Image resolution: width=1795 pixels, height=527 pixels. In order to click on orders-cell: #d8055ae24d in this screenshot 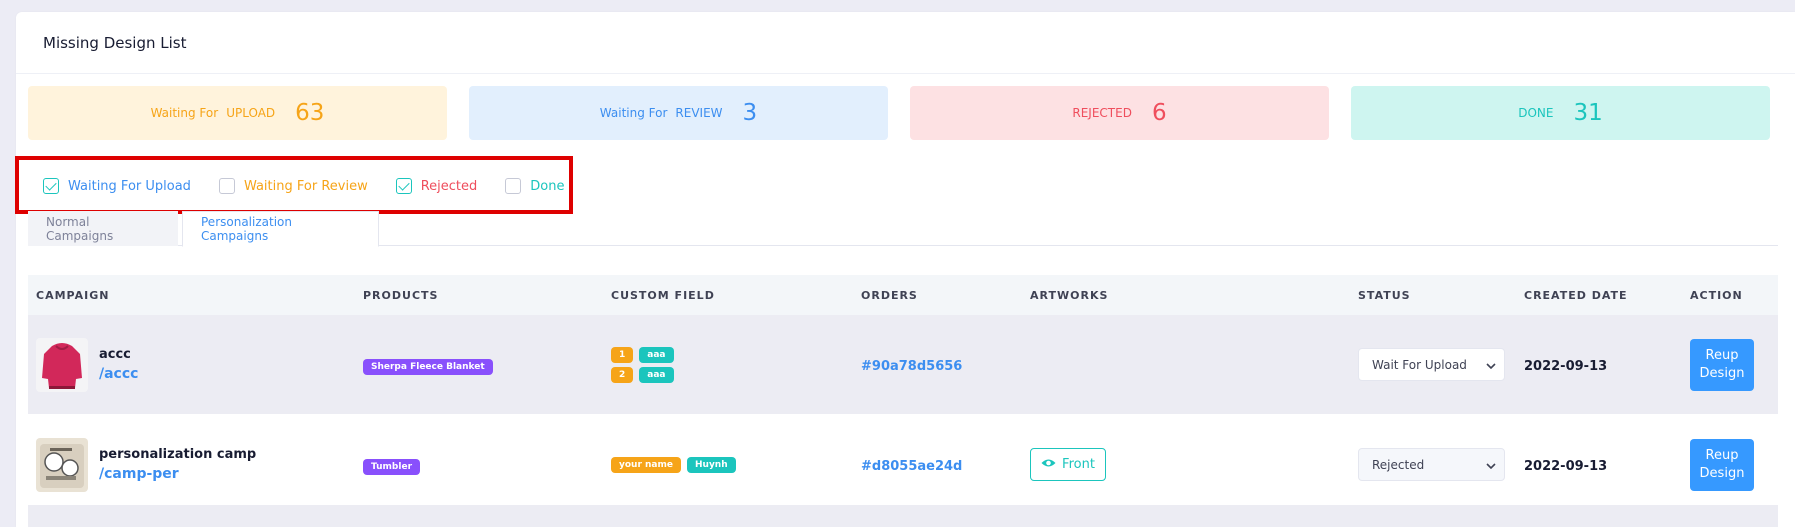, I will do `click(945, 464)`.